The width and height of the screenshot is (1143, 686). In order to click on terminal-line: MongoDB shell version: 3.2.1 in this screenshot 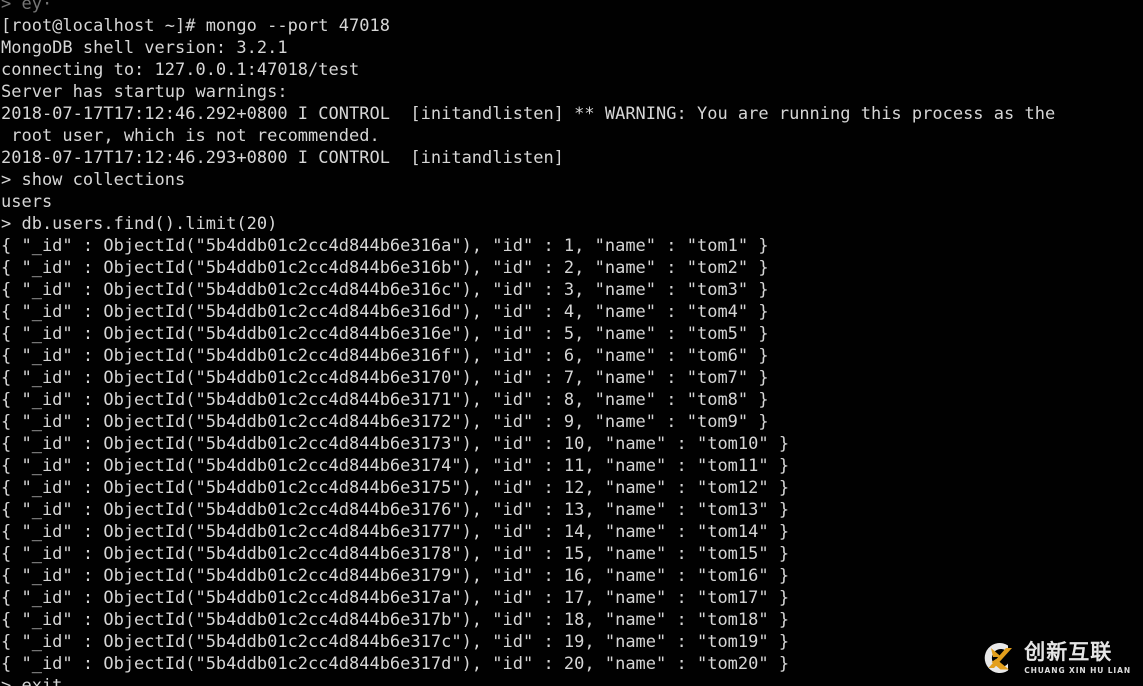, I will do `click(144, 48)`.